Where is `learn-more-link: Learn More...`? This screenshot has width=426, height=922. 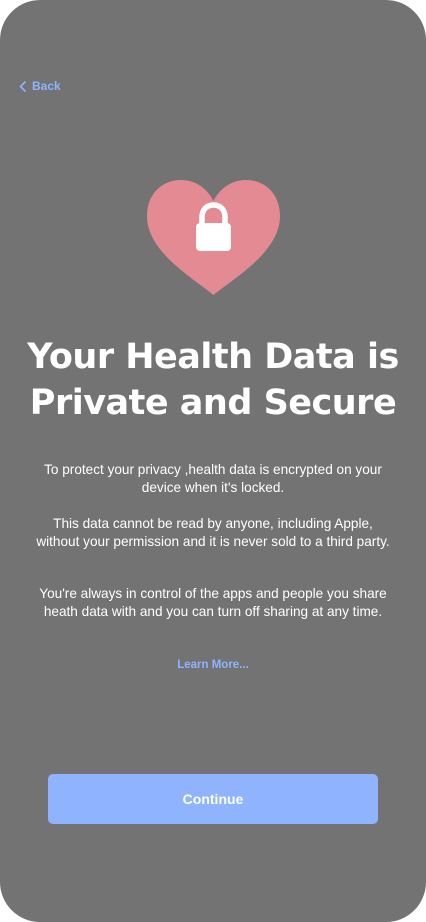
learn-more-link: Learn More... is located at coordinates (213, 665).